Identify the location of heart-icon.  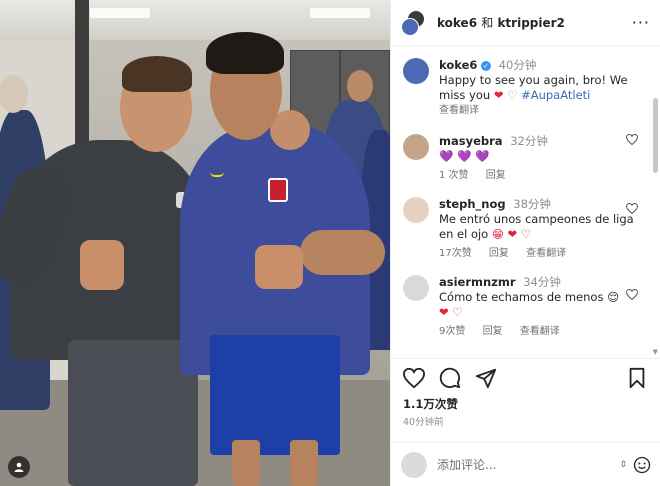
(414, 378).